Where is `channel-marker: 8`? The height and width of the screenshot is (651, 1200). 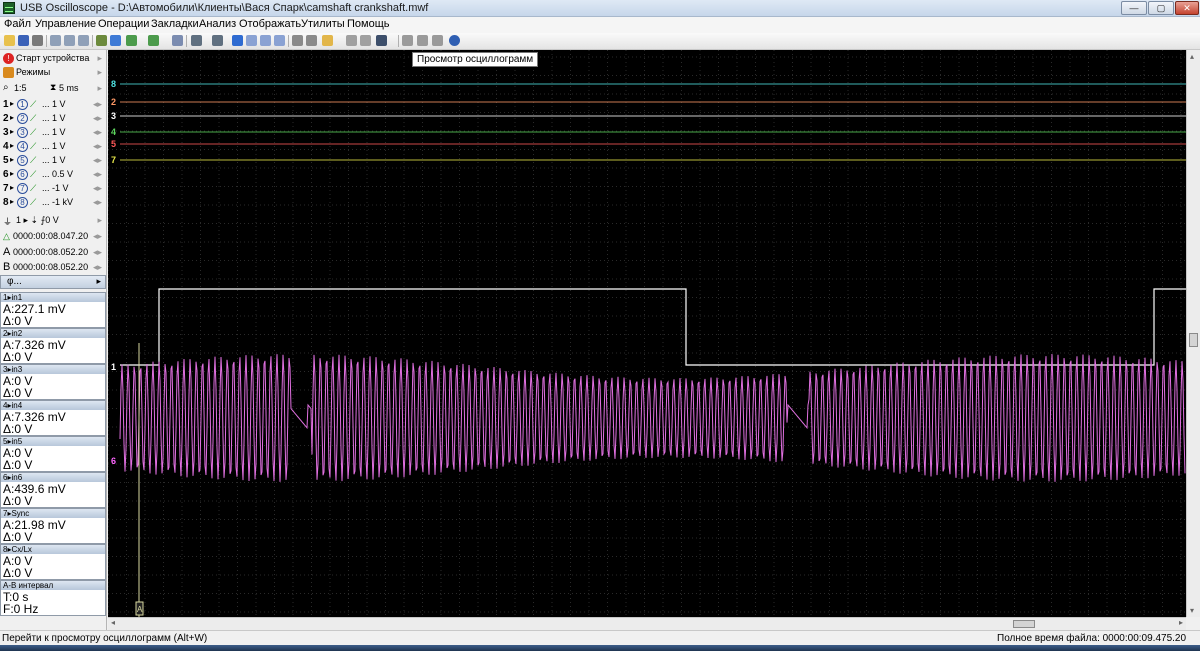 channel-marker: 8 is located at coordinates (113, 84).